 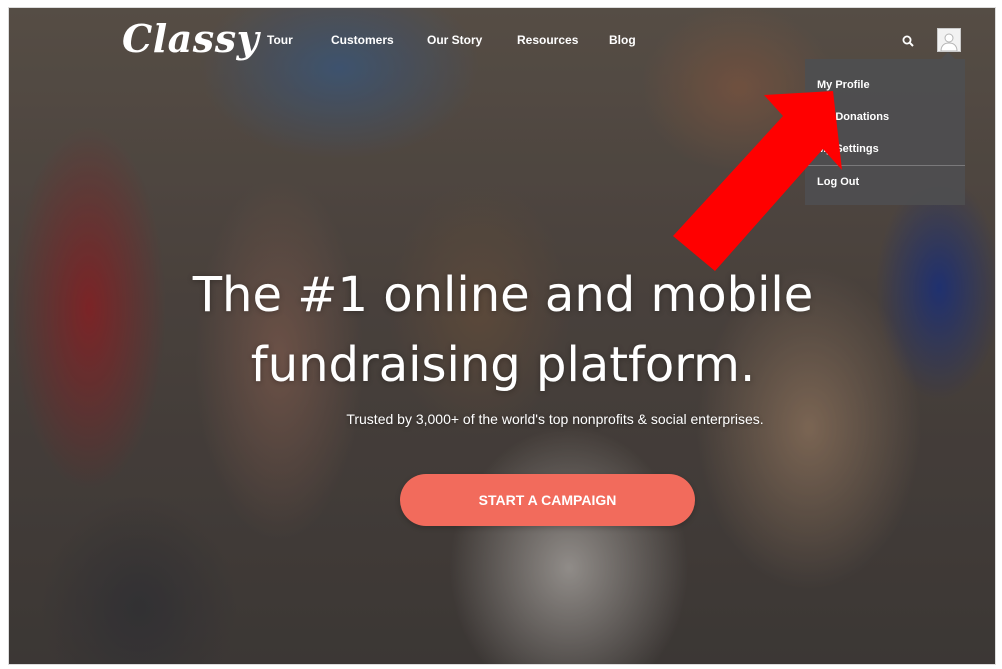 What do you see at coordinates (853, 117) in the screenshot?
I see `menu-item-my-donations: My Donations` at bounding box center [853, 117].